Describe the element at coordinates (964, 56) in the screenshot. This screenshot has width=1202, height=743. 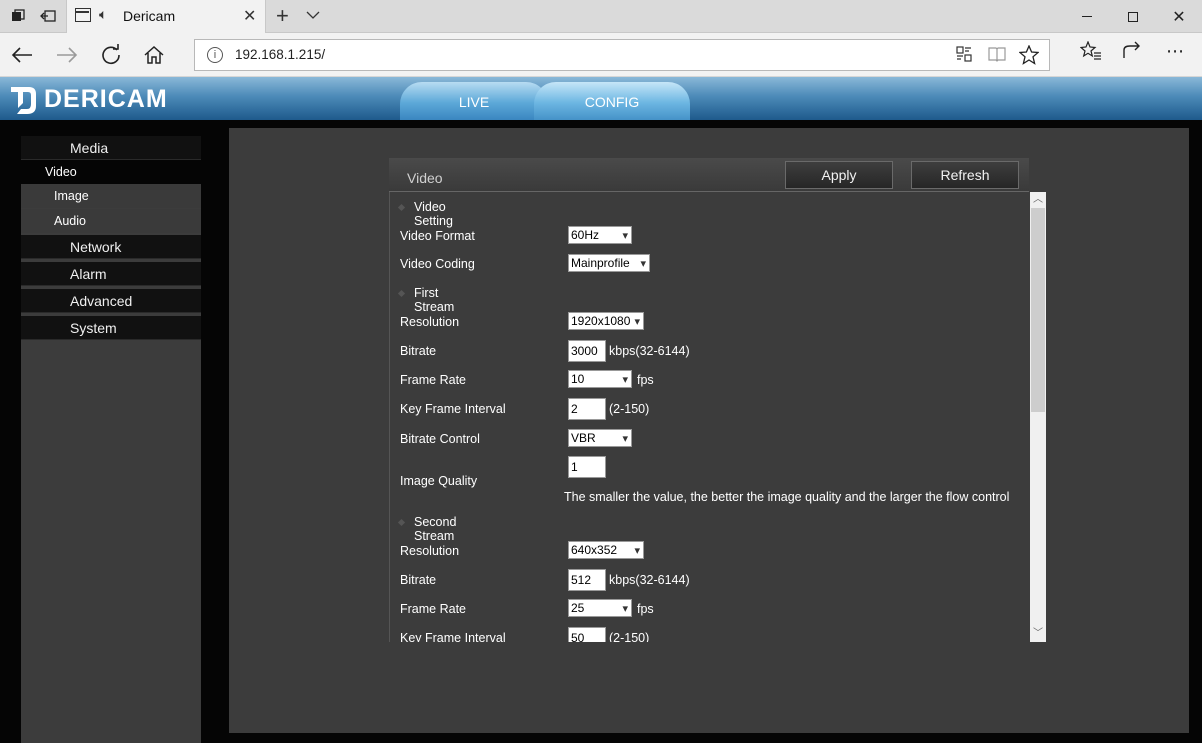
I see `site-permissions-icon` at that location.